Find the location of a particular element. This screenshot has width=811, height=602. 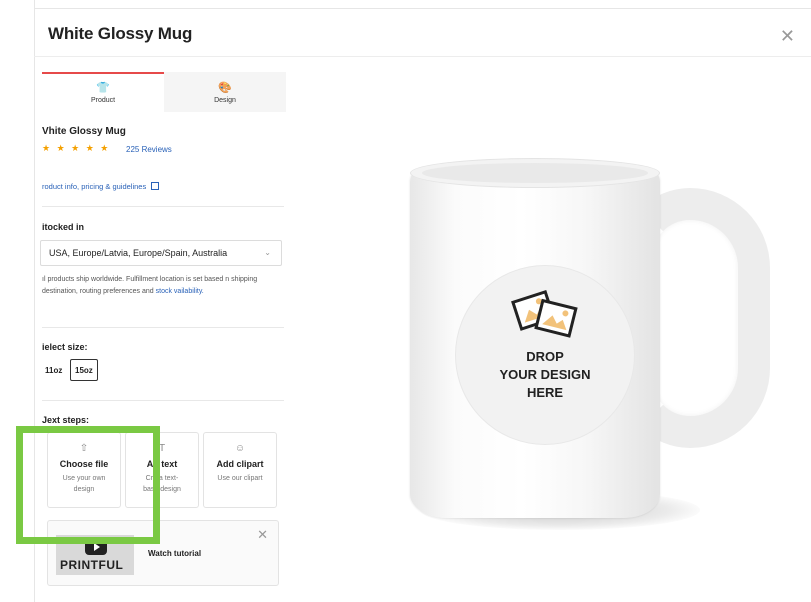

printful-logo: PRINTFUL is located at coordinates (92, 565).